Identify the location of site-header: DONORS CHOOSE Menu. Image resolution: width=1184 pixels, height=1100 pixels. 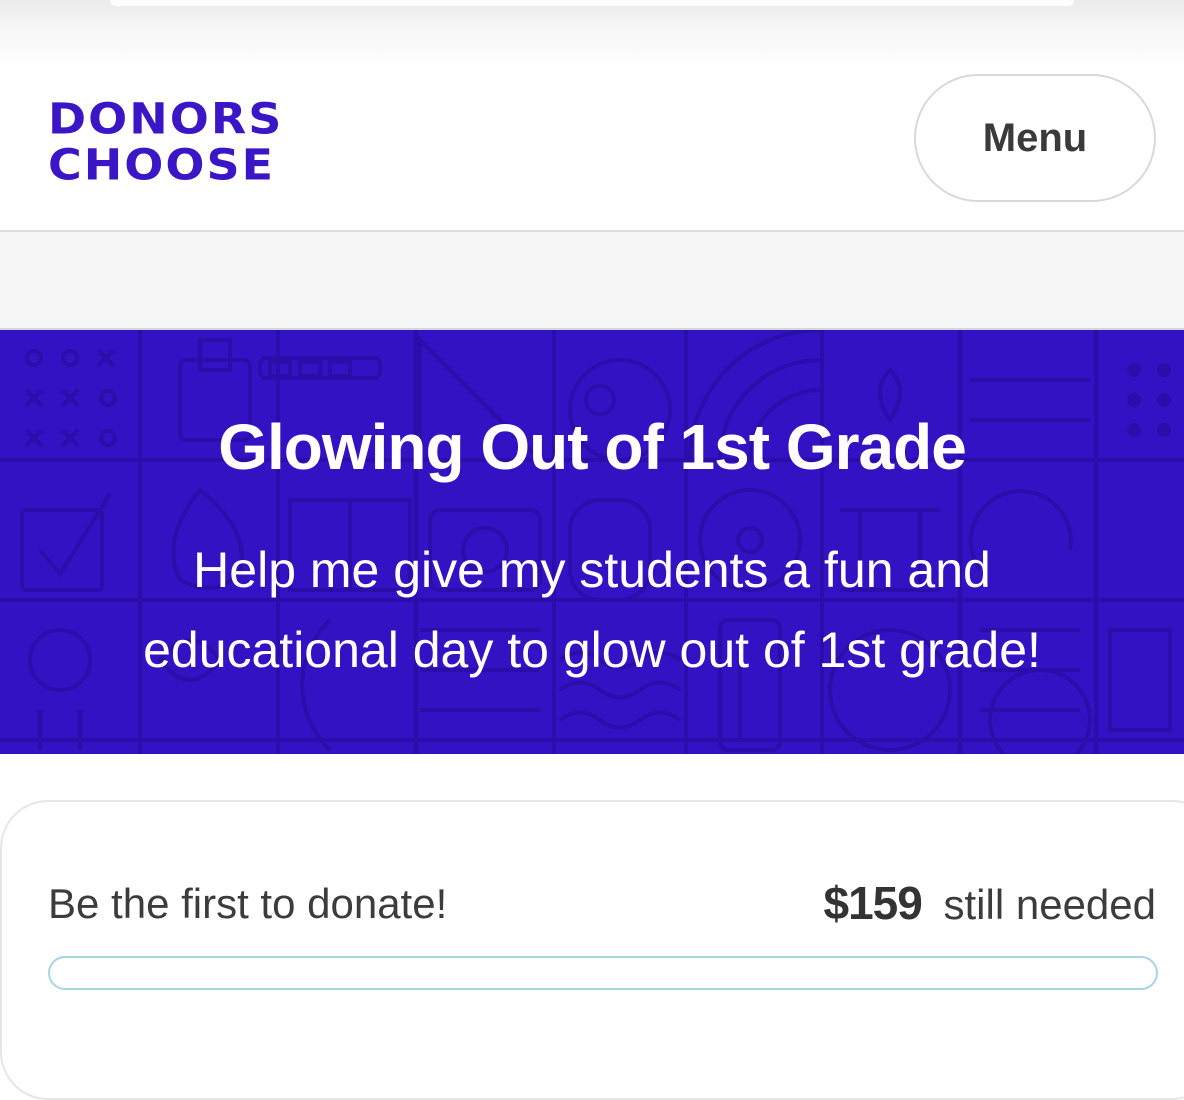
(592, 151).